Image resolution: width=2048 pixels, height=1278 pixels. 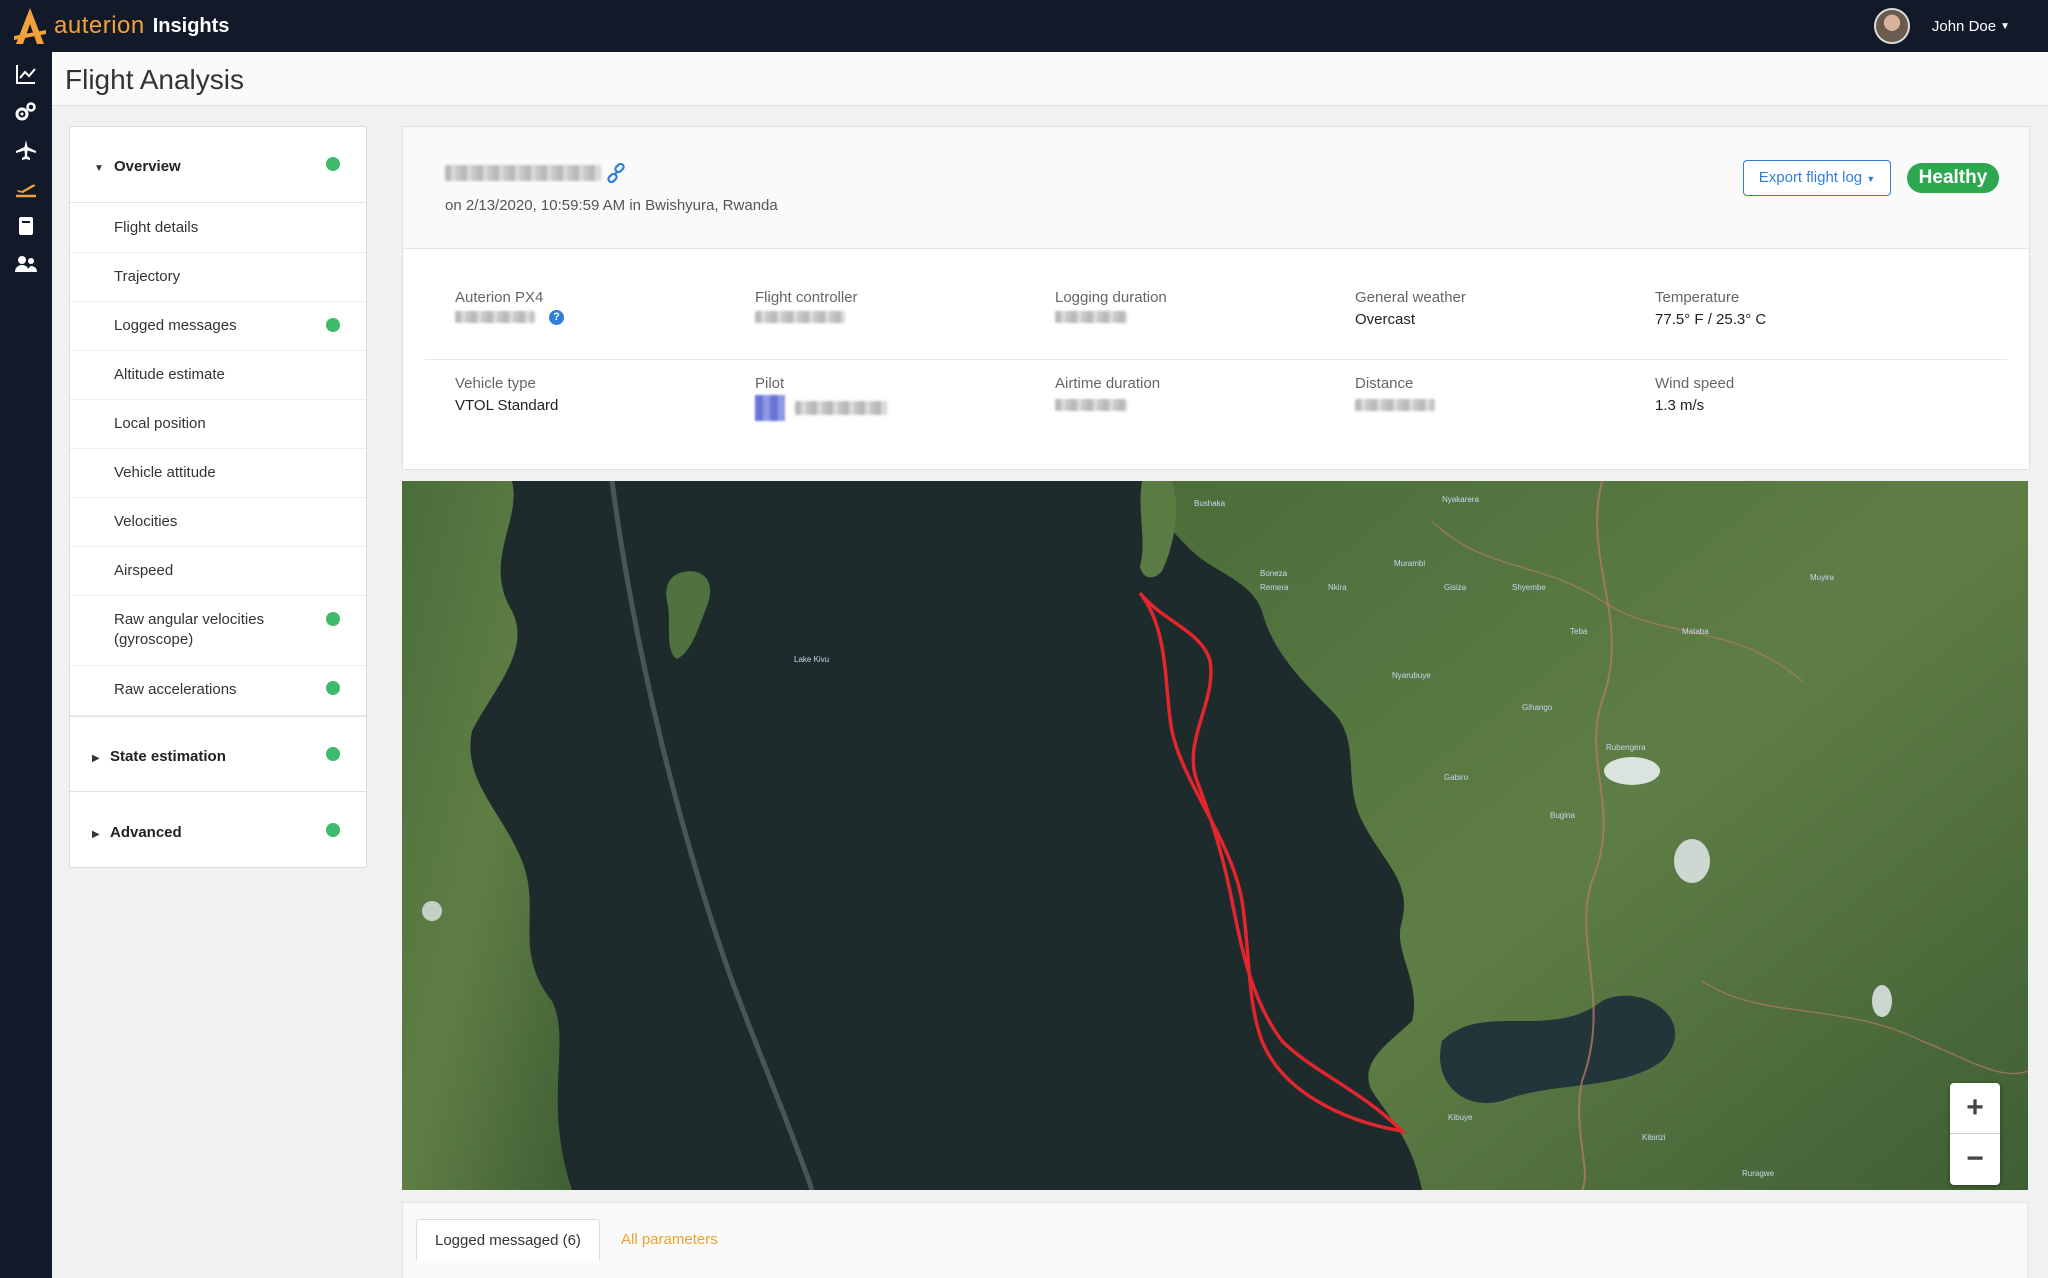 I want to click on flight-controller-redacted, so click(x=800, y=317).